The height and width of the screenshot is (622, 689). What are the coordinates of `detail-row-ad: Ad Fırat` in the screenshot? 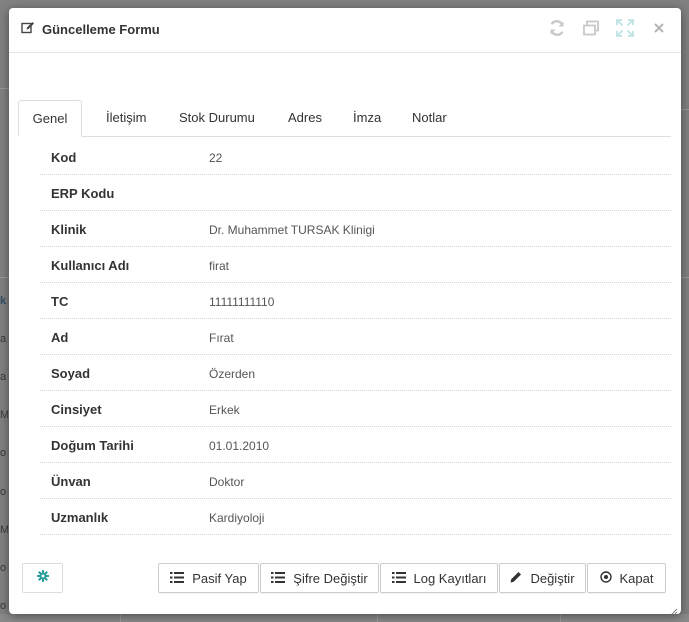 It's located at (355, 337).